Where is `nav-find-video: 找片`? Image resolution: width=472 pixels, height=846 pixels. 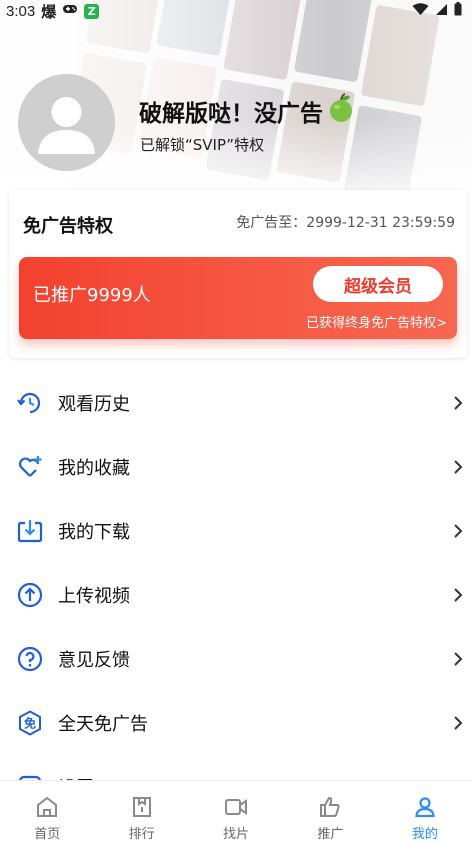 nav-find-video: 找片 is located at coordinates (236, 813).